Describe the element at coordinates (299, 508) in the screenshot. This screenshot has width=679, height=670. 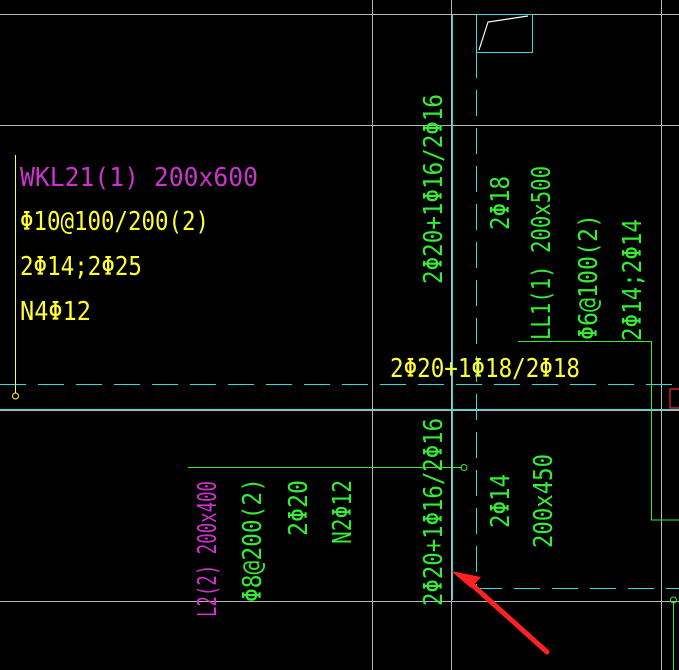
I see `l2-longitudinal-label: 2Φ20` at that location.